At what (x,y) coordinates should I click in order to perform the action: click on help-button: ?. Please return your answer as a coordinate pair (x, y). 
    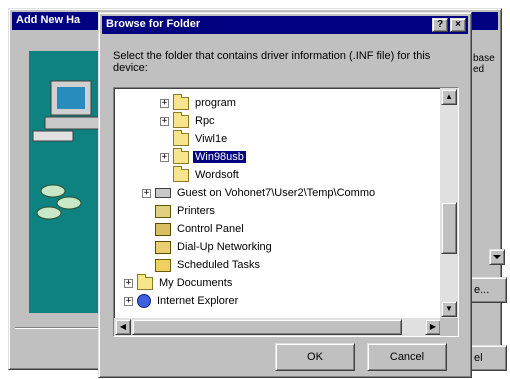
    Looking at the image, I should click on (440, 25).